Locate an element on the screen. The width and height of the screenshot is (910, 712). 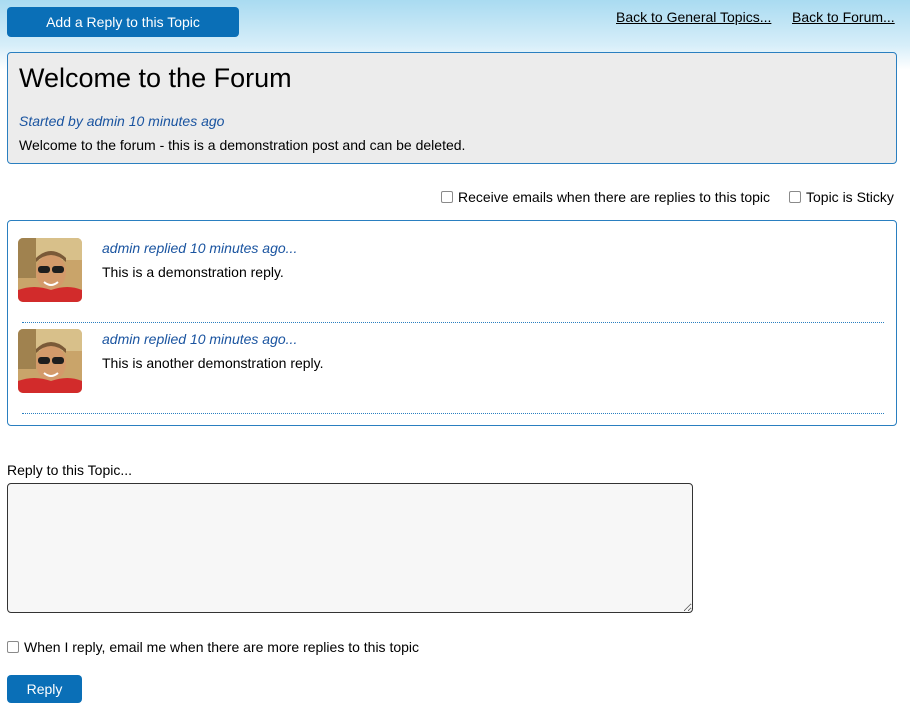
sticky-option: Topic is Sticky is located at coordinates (841, 197).